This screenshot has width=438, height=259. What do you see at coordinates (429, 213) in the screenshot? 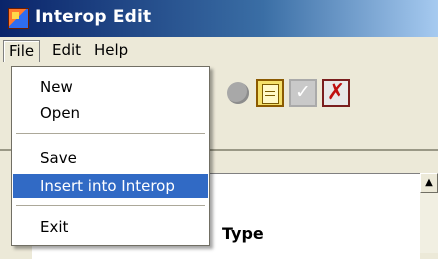
I see `vertical-scrollbar: ▲` at bounding box center [429, 213].